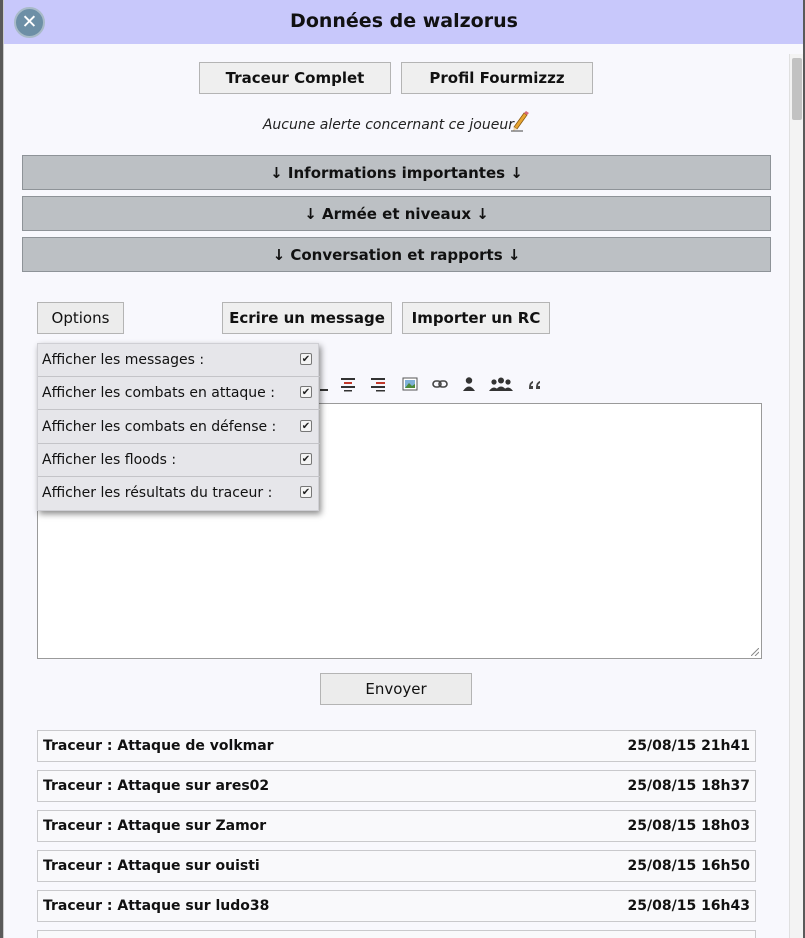 The width and height of the screenshot is (805, 938). What do you see at coordinates (378, 384) in the screenshot?
I see `align-right-icon` at bounding box center [378, 384].